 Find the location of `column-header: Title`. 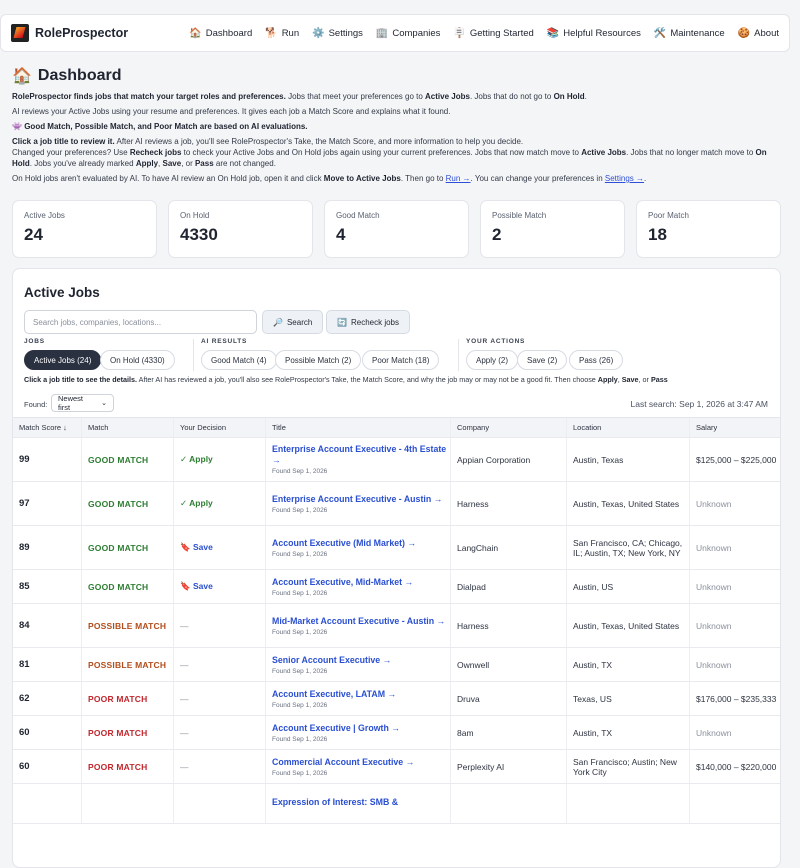

column-header: Title is located at coordinates (358, 427).